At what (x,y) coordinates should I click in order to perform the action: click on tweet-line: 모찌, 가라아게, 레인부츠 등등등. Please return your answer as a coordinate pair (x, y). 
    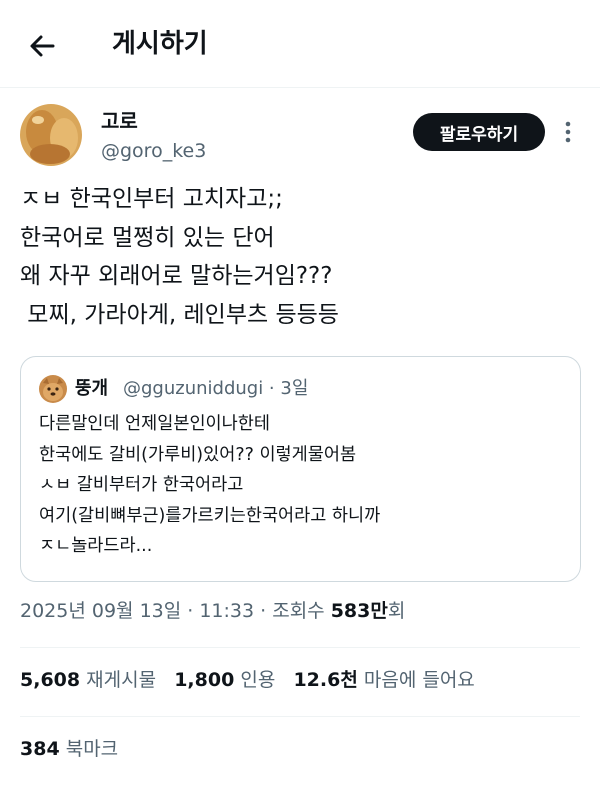
    Looking at the image, I should click on (179, 314).